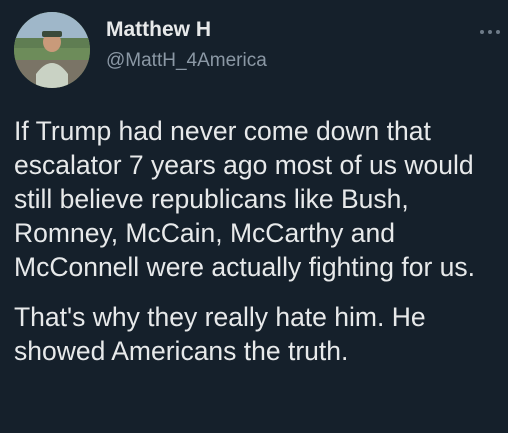  Describe the element at coordinates (52, 50) in the screenshot. I see `avatar` at that location.